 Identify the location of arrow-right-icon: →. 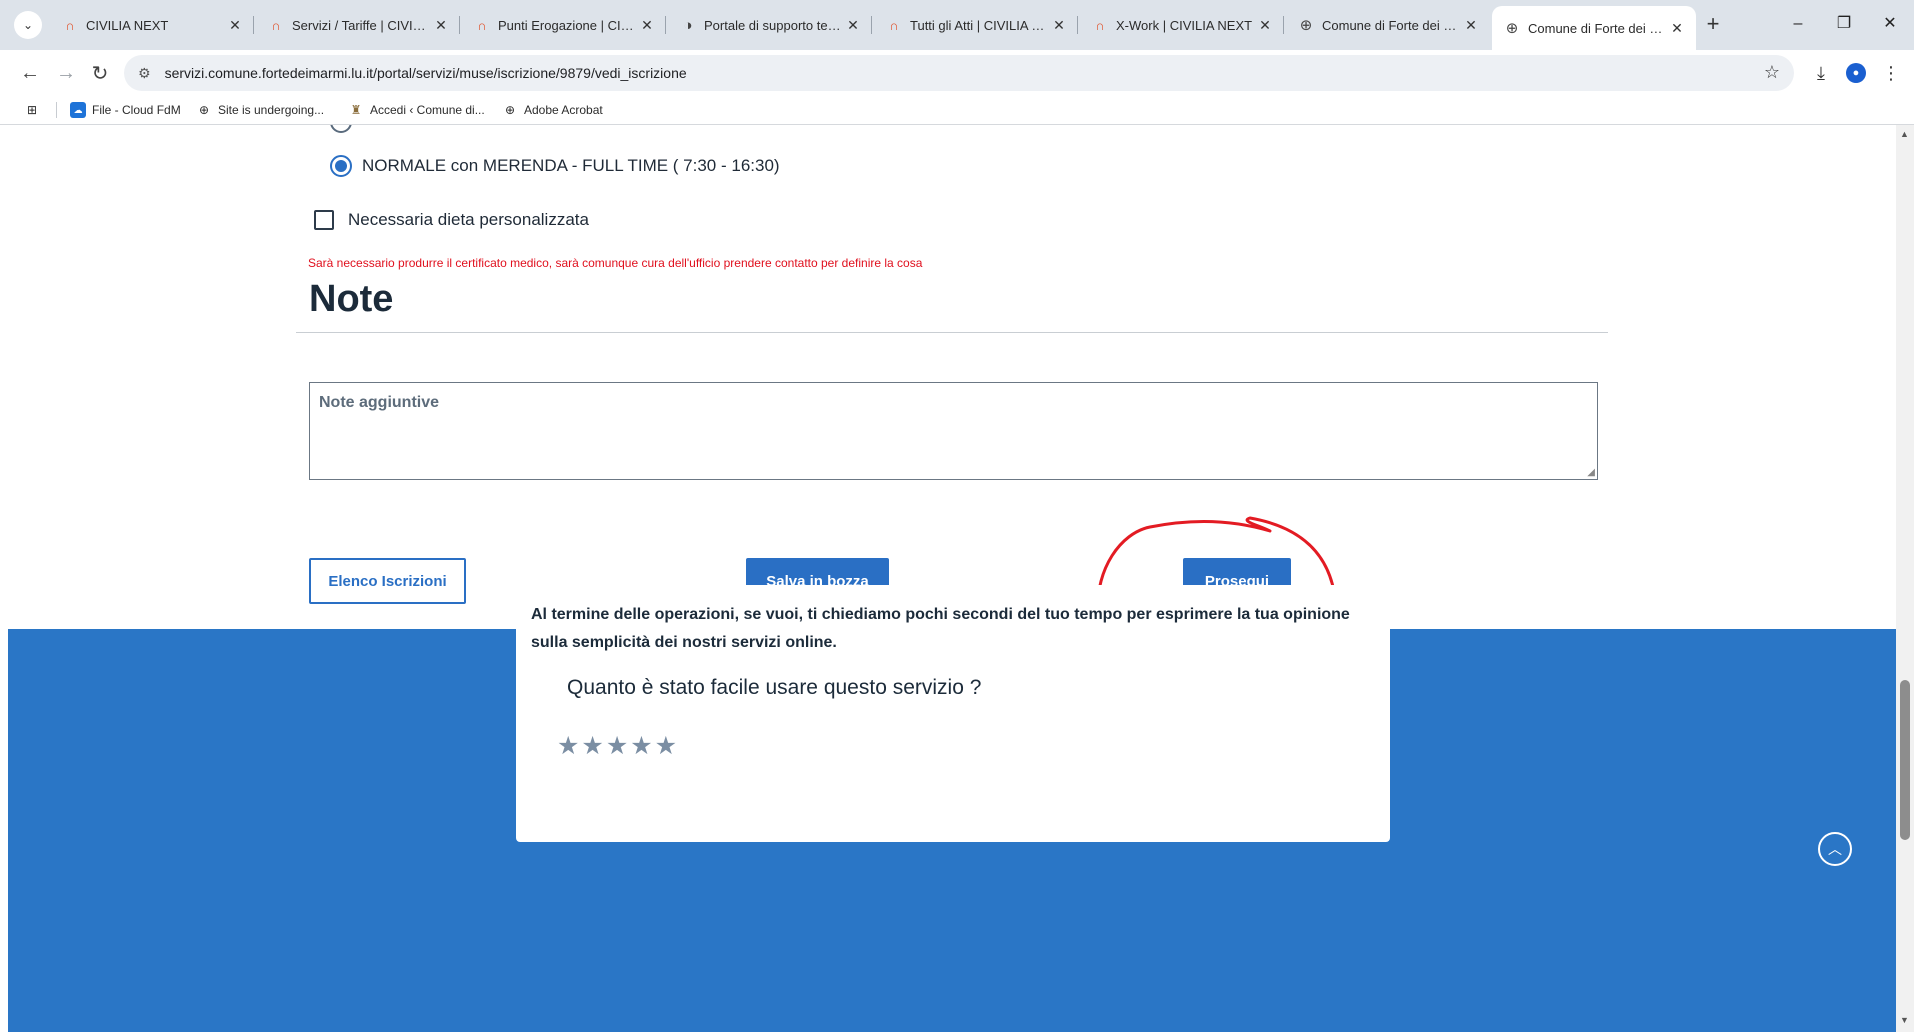
(66, 72).